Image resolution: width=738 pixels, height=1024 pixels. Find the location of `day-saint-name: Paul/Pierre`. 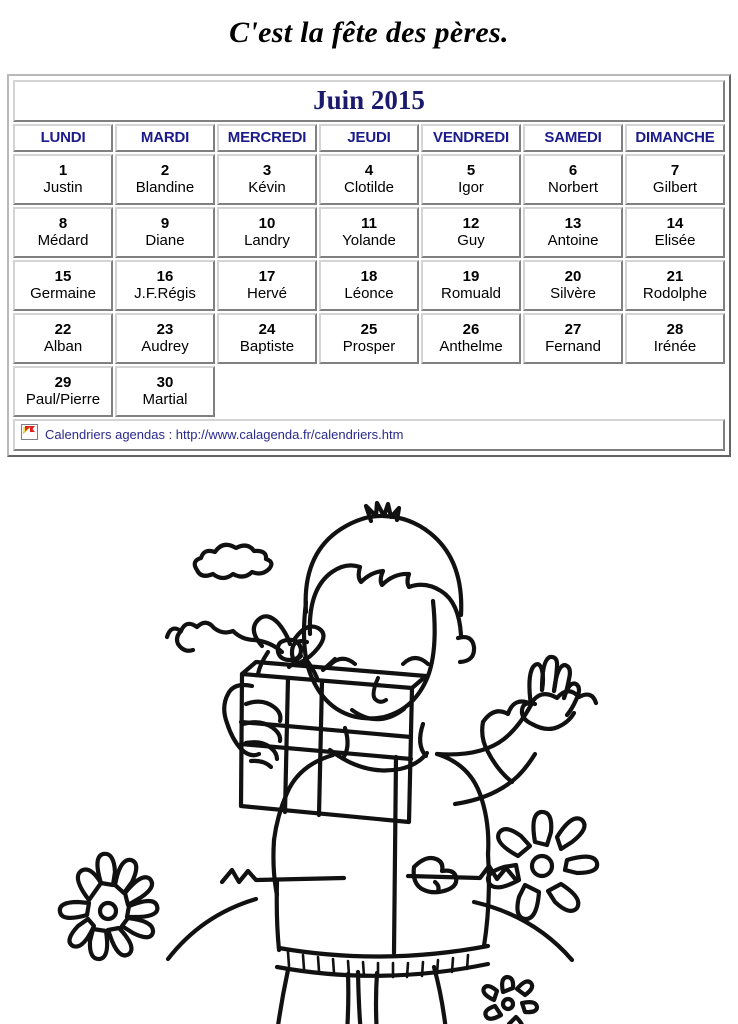

day-saint-name: Paul/Pierre is located at coordinates (63, 400).